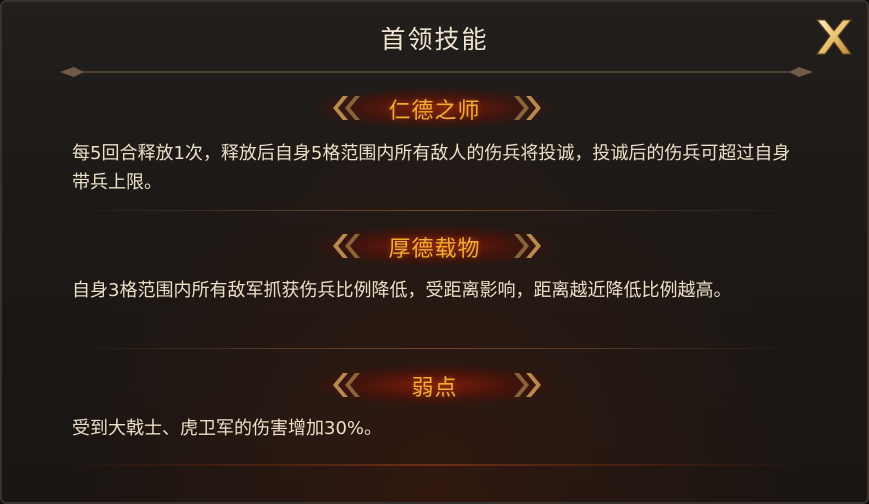 This screenshot has height=504, width=869. Describe the element at coordinates (434, 388) in the screenshot. I see `skill-name: 弱点` at that location.